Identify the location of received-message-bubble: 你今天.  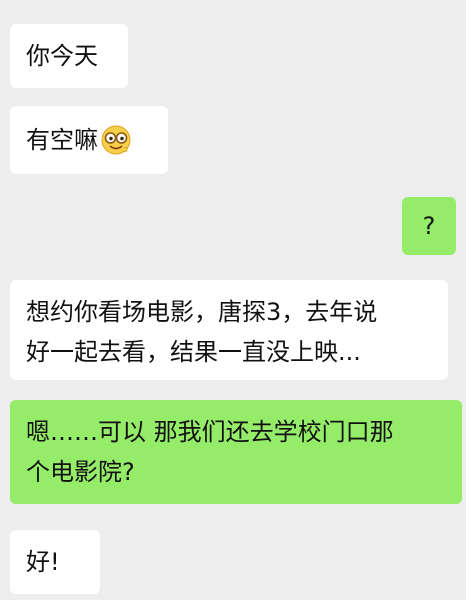
(69, 56).